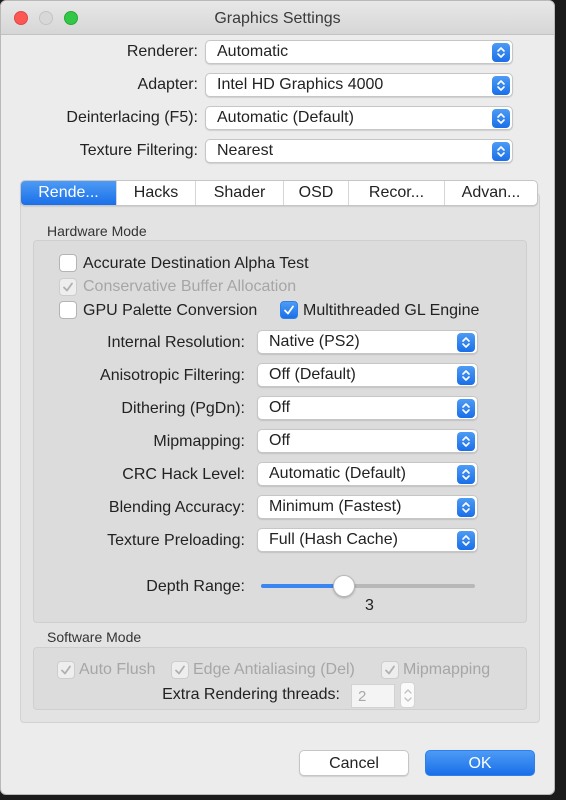 The image size is (566, 800). I want to click on tab-hacks: Hacks, so click(156, 193).